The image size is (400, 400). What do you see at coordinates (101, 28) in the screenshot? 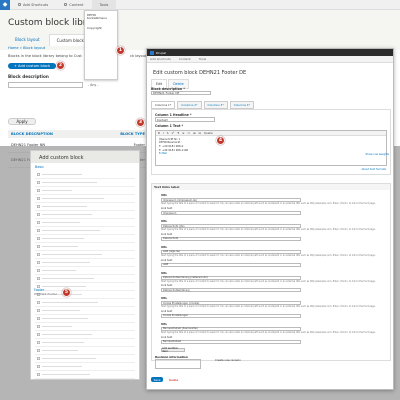
I see `dropdown-item: Copyright` at bounding box center [101, 28].